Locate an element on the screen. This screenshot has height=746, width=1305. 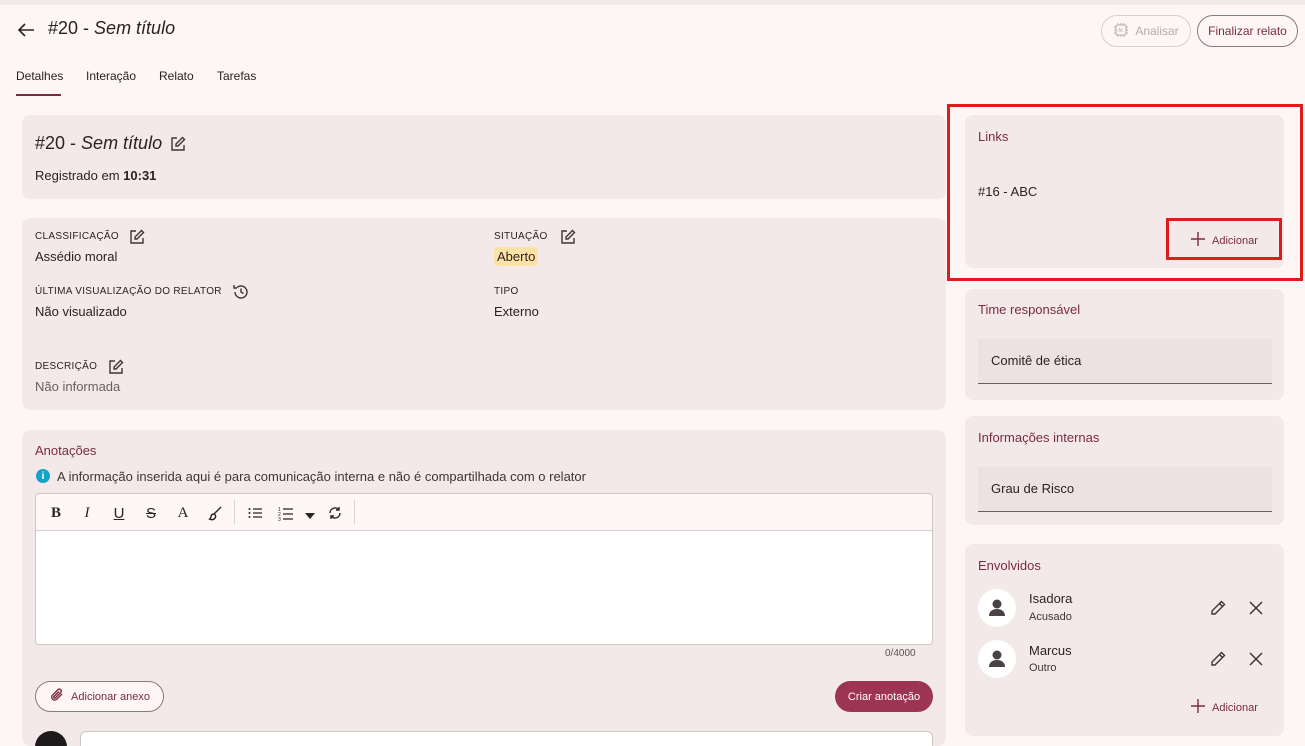
page-title-text: Sem título is located at coordinates (135, 28).